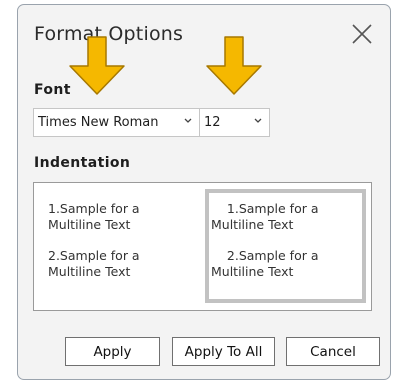  Describe the element at coordinates (265, 216) in the screenshot. I see `indent-right-item-1: 1.Sample for a Multiline Text` at that location.